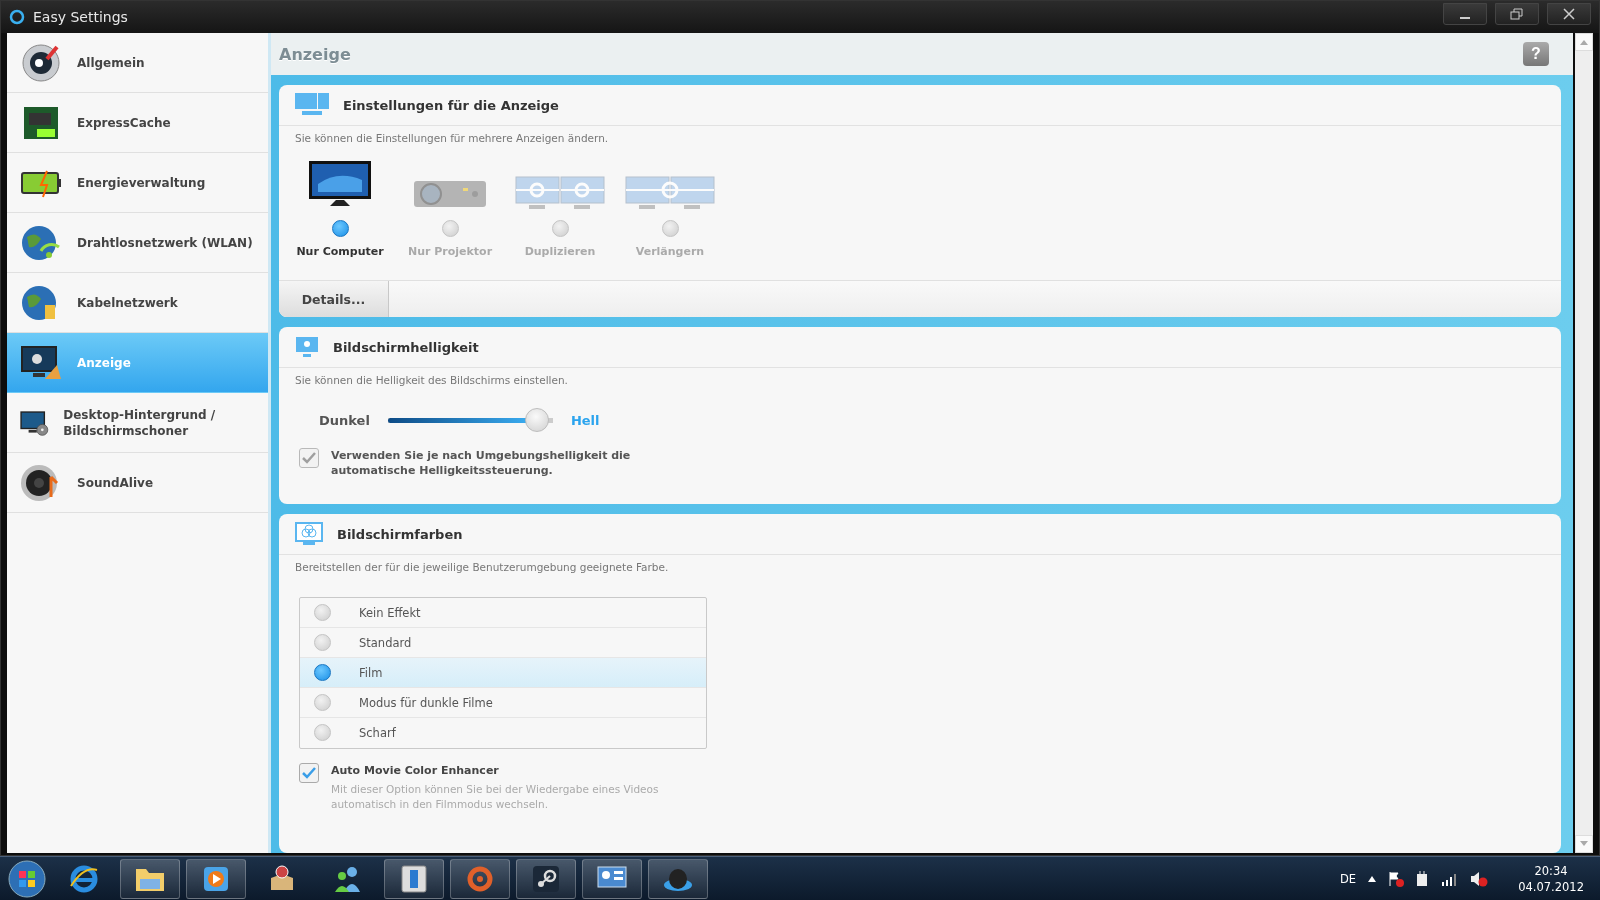 The width and height of the screenshot is (1600, 900). What do you see at coordinates (84, 878) in the screenshot?
I see `ie-icon` at bounding box center [84, 878].